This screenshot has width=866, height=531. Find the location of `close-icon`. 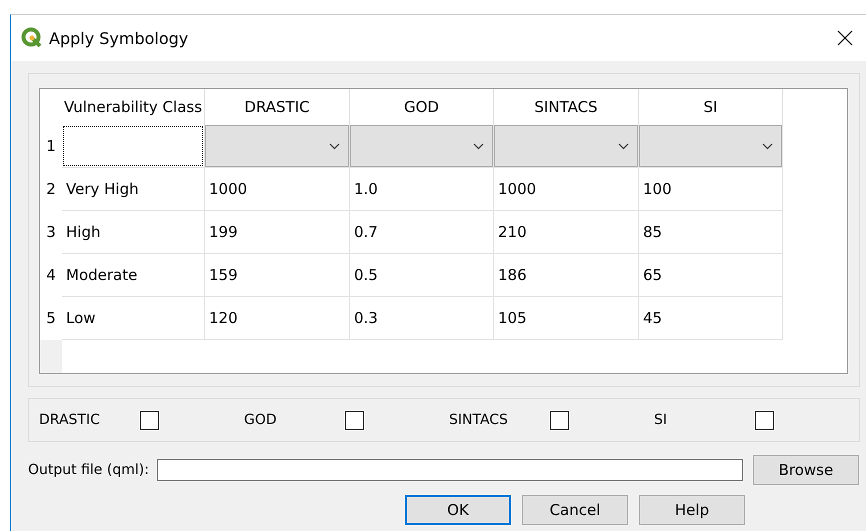

close-icon is located at coordinates (845, 38).